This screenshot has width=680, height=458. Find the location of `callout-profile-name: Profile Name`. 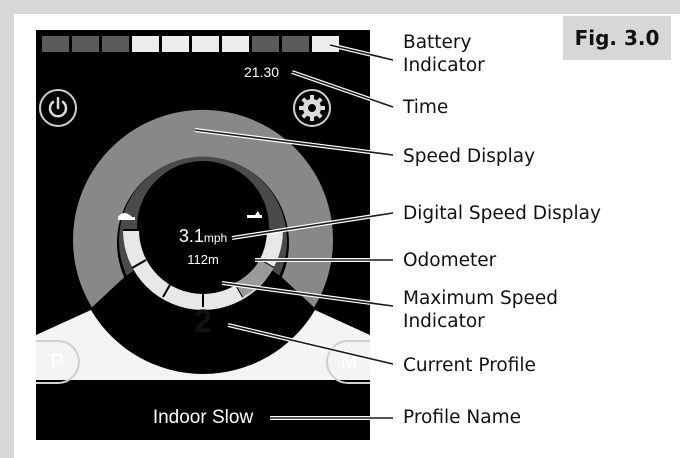

callout-profile-name: Profile Name is located at coordinates (462, 417).